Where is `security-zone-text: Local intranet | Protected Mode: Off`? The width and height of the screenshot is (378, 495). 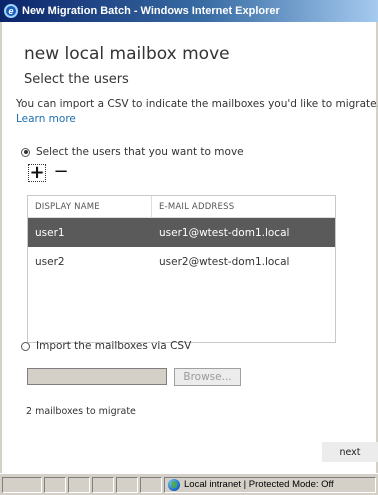 security-zone-text: Local intranet | Protected Mode: Off is located at coordinates (259, 484).